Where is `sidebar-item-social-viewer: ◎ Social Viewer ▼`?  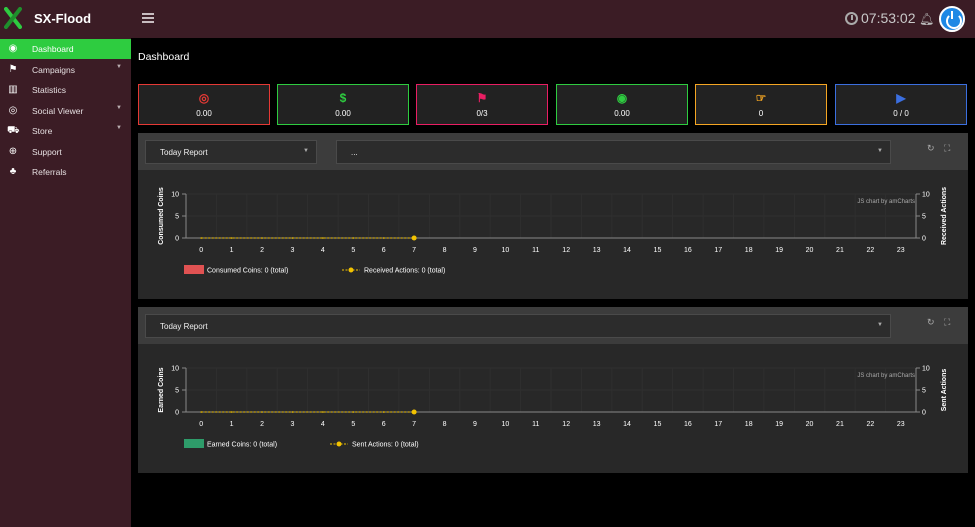
sidebar-item-social-viewer: ◎ Social Viewer ▼ is located at coordinates (65, 111).